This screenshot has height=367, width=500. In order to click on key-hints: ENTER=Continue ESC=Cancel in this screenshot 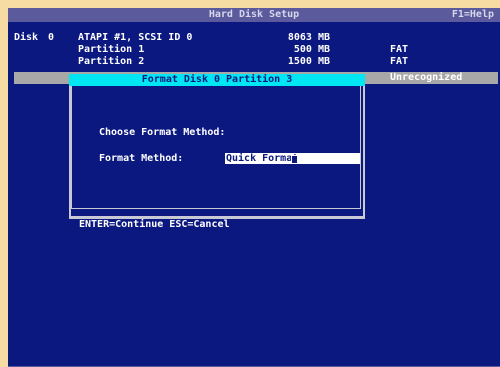, I will do `click(154, 224)`.